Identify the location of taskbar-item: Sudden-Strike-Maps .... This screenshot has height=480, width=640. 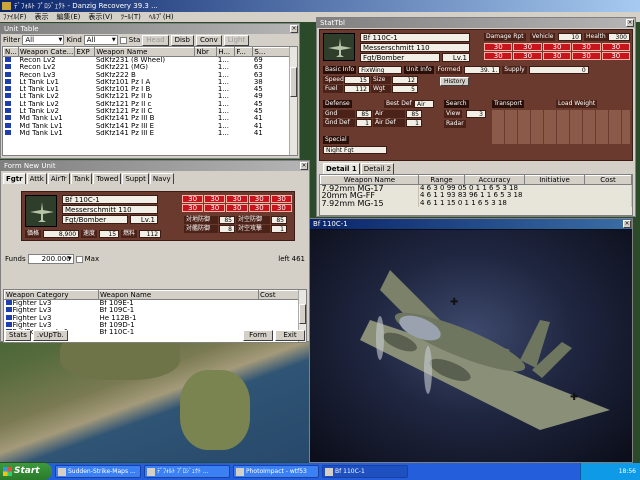
(98, 471).